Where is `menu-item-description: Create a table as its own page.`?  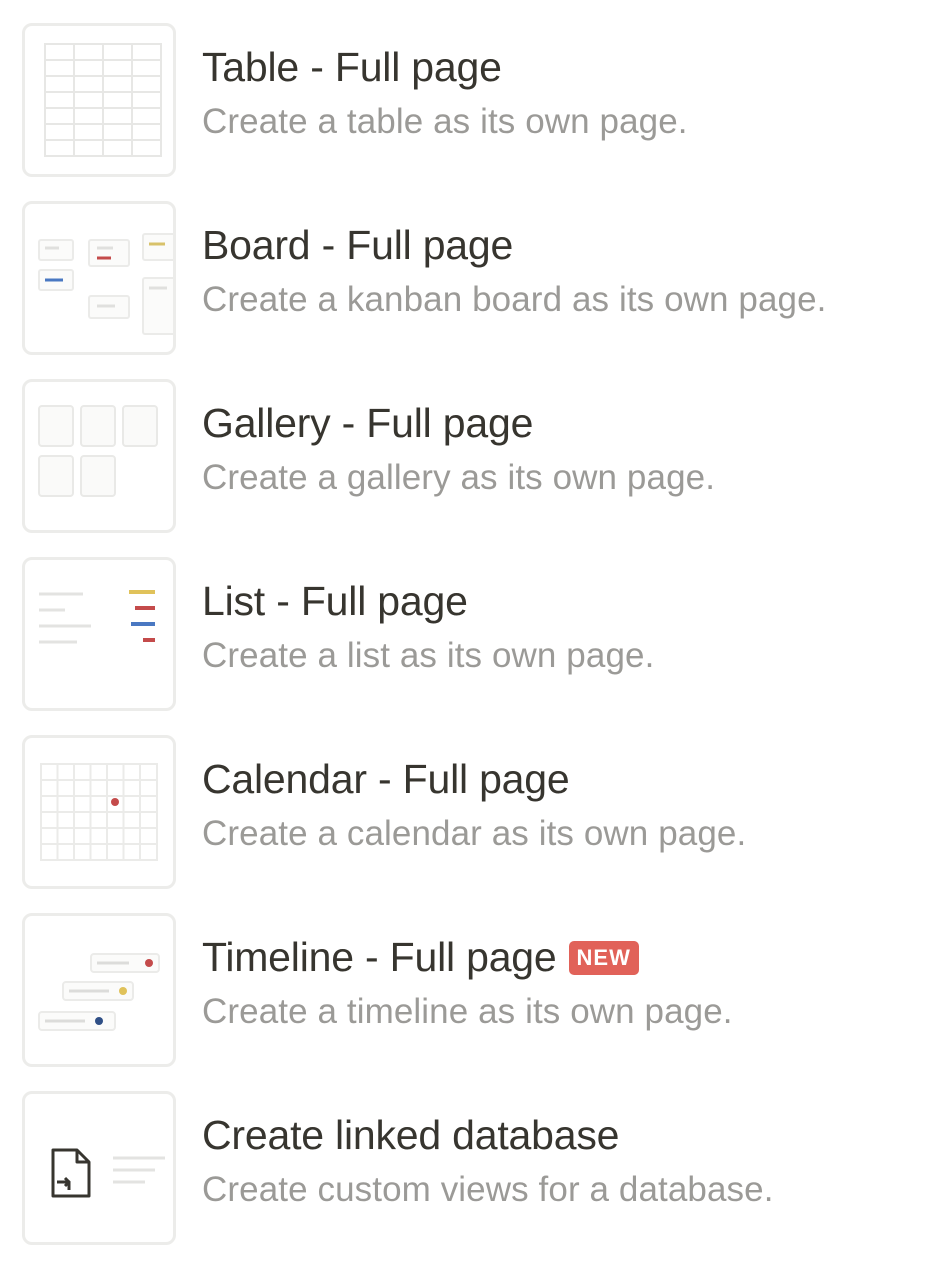
menu-item-description: Create a table as its own page. is located at coordinates (445, 121).